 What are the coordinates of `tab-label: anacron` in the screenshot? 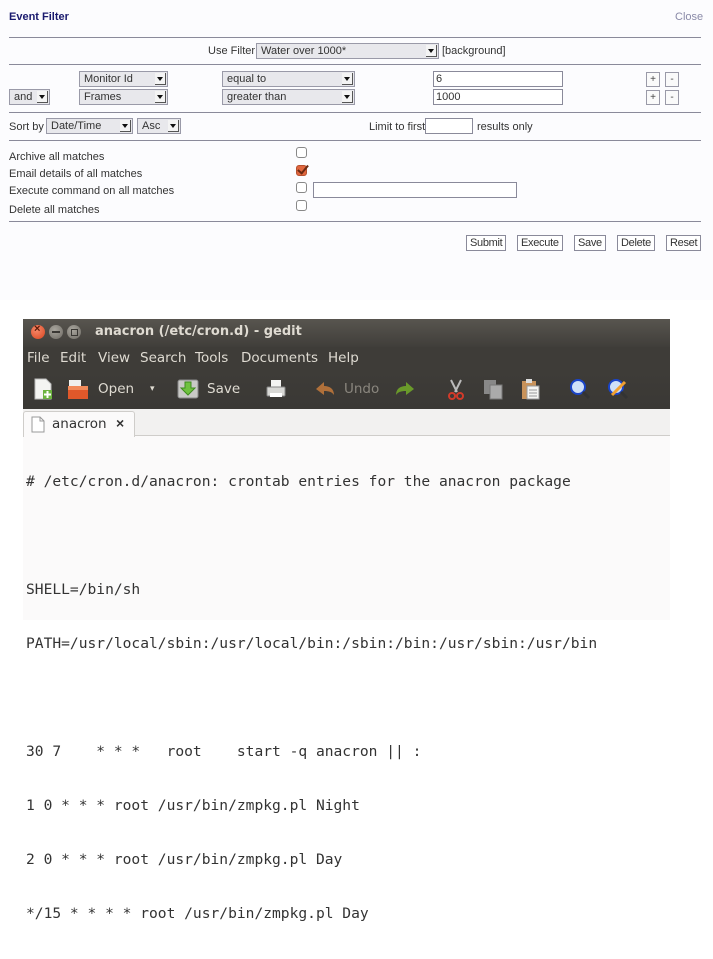 It's located at (79, 424).